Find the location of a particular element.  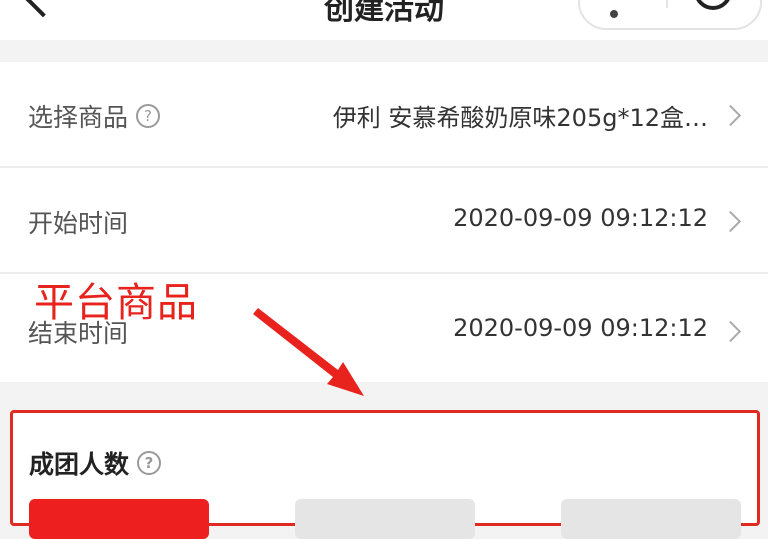

start-time-label: 开始时间 is located at coordinates (78, 223).